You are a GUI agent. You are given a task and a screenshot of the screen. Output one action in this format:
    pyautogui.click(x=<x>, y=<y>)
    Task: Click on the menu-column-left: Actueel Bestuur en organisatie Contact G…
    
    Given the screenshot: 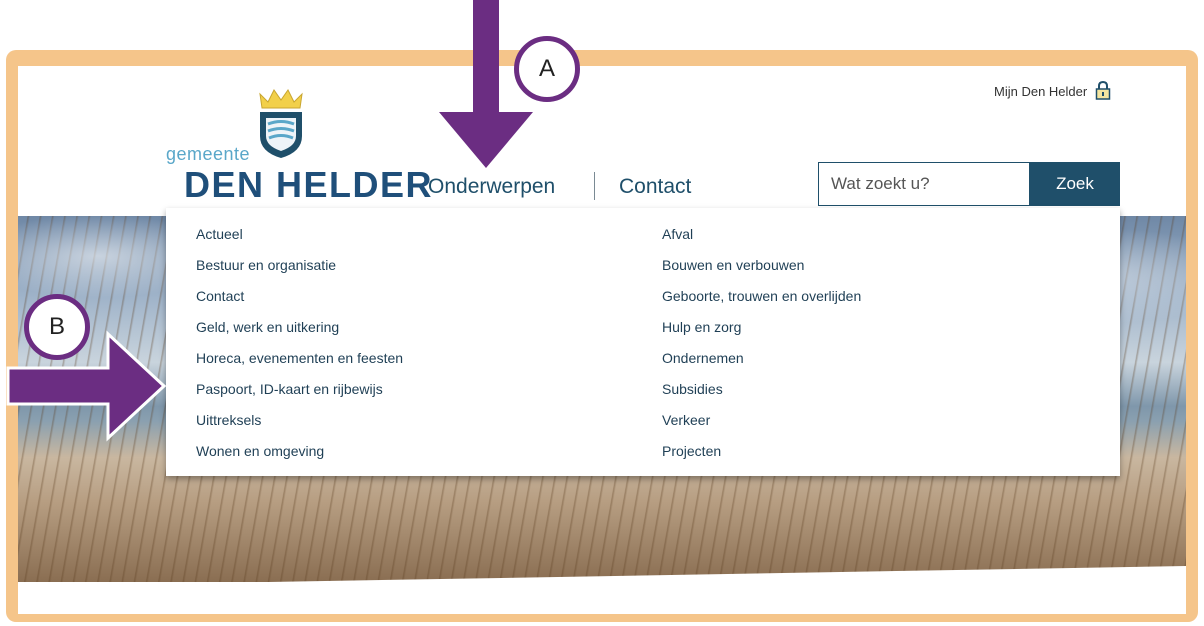 What is the action you would take?
    pyautogui.click(x=299, y=340)
    